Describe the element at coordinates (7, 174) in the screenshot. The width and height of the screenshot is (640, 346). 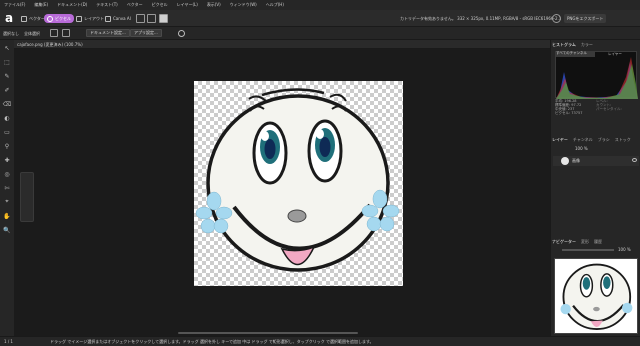
I see `healing-tool-icon: ◎` at that location.